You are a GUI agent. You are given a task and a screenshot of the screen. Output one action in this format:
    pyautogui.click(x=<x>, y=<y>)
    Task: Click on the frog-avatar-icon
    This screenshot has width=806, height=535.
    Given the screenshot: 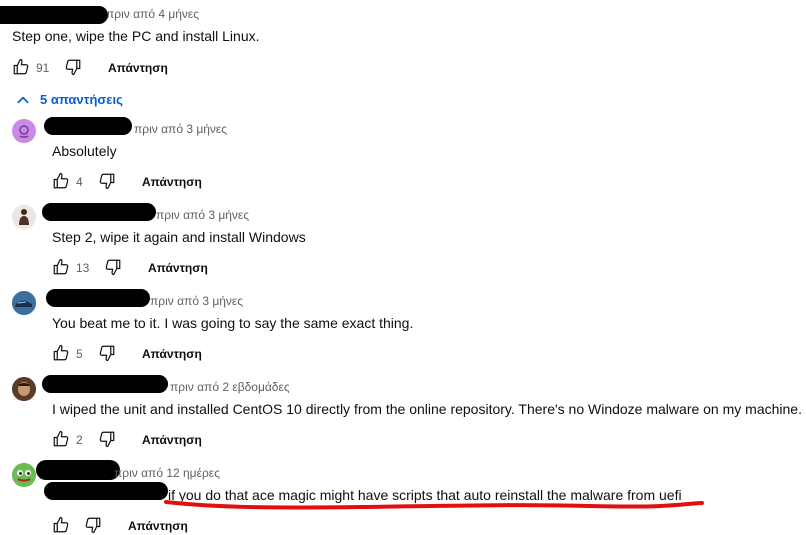 What is the action you would take?
    pyautogui.click(x=24, y=475)
    